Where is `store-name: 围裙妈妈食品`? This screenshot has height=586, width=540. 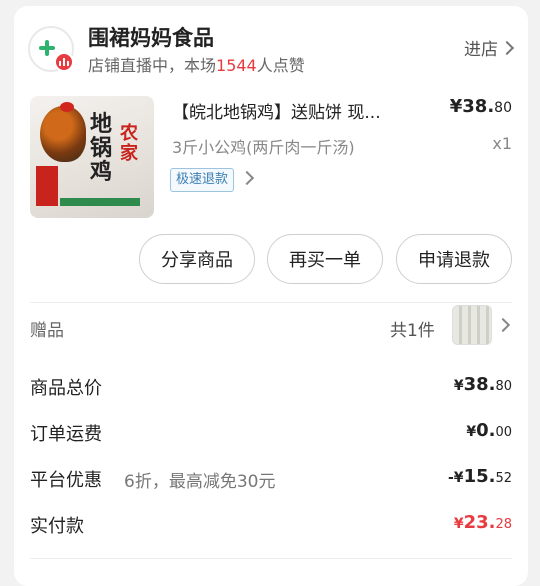 store-name: 围裙妈妈食品 is located at coordinates (151, 37).